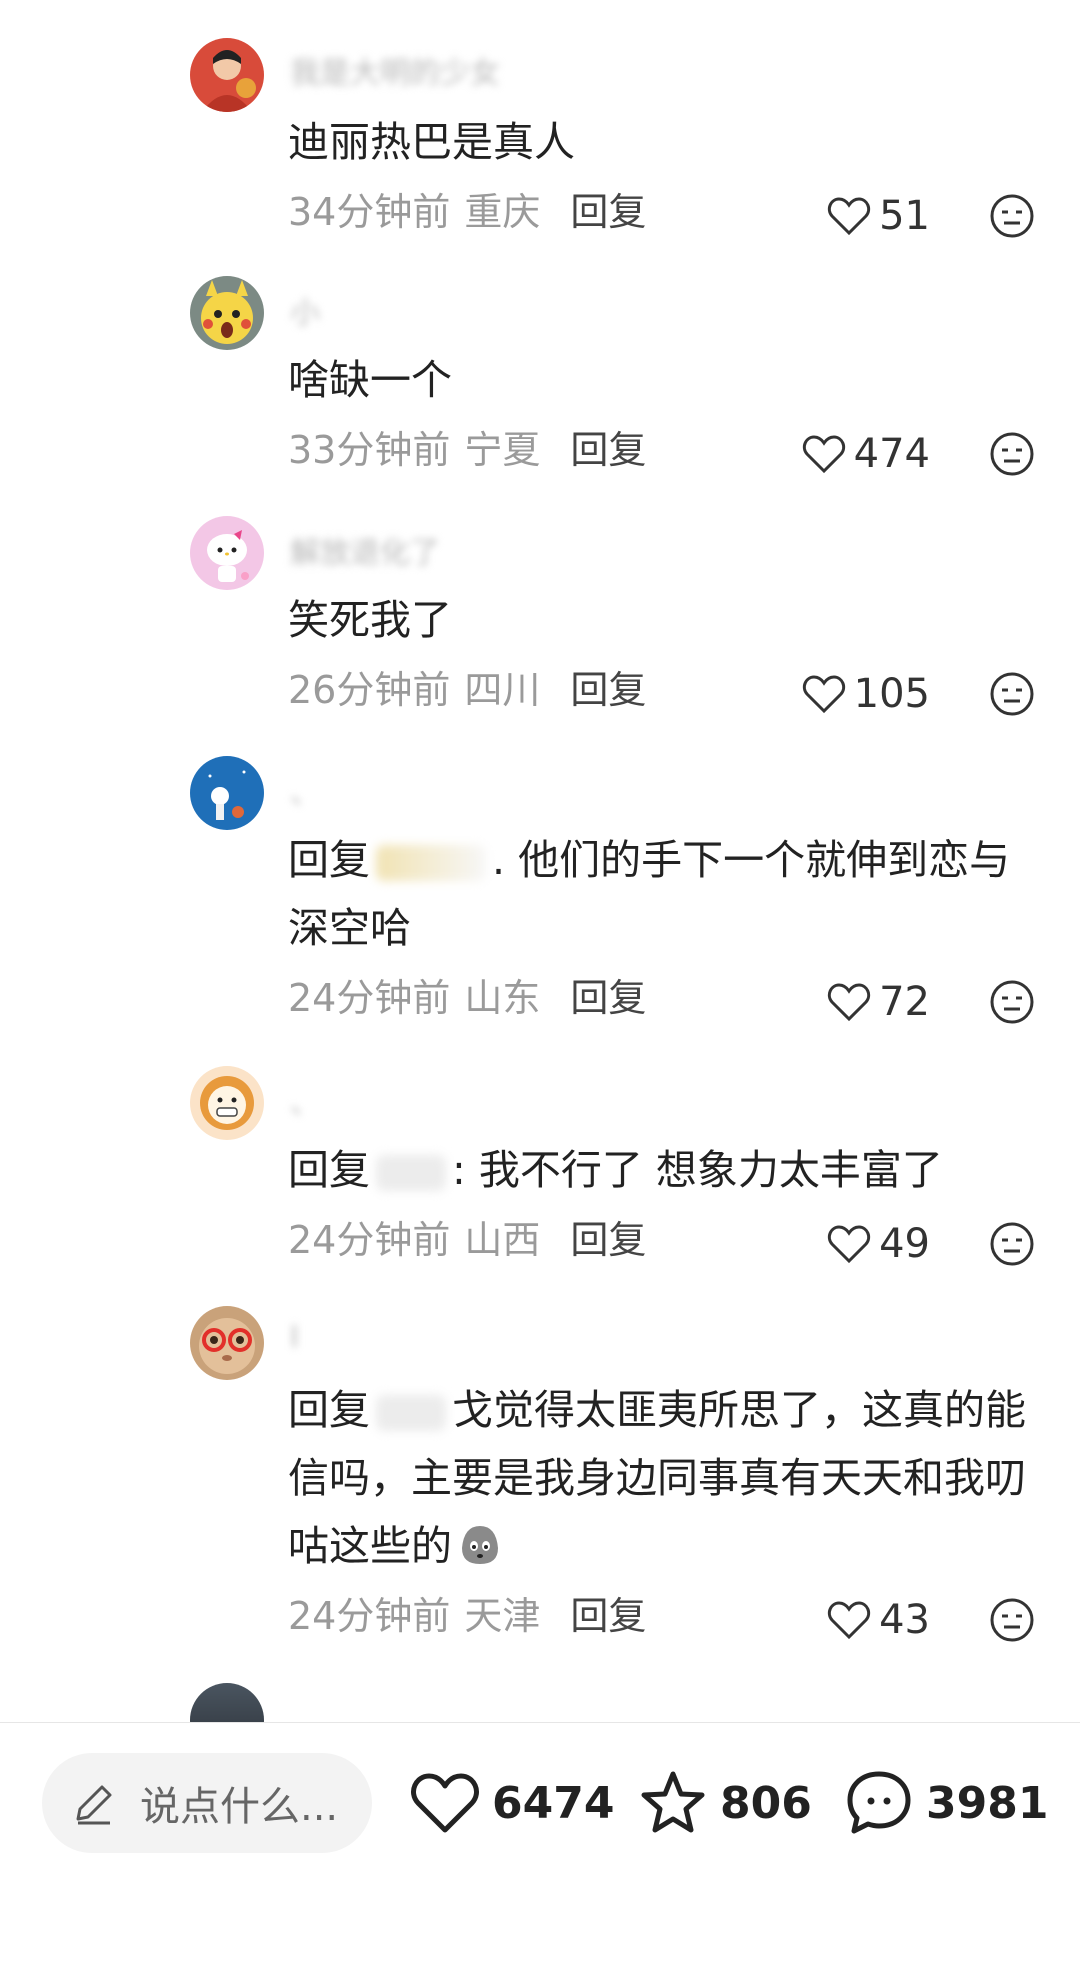  I want to click on comment-meta: 24分钟前 山西 回复, so click(467, 1240).